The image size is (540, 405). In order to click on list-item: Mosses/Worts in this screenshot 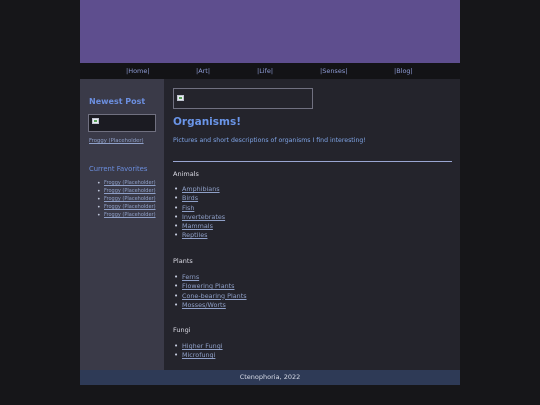, I will do `click(210, 306)`.